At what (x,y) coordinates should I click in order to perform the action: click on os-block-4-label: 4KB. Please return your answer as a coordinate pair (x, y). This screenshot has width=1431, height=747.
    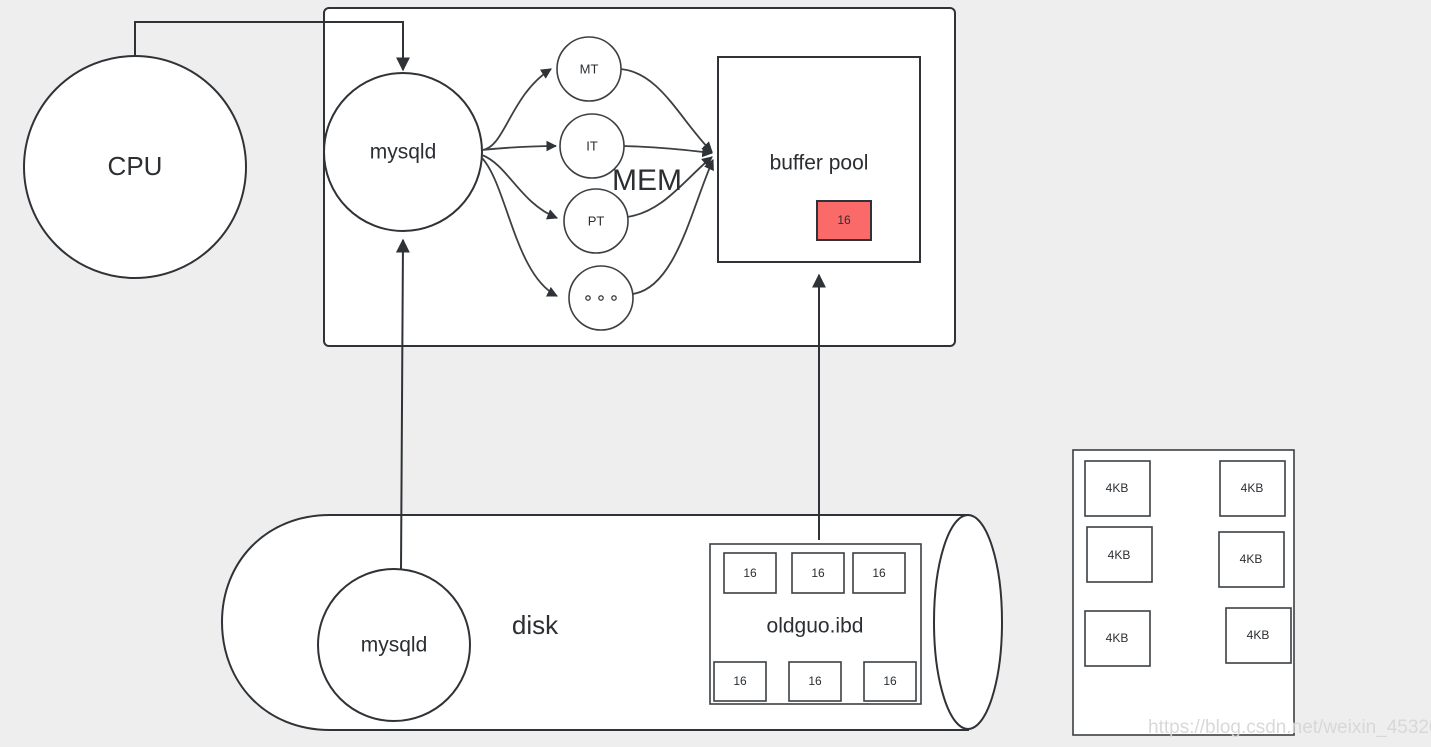
    Looking at the image, I should click on (1251, 559).